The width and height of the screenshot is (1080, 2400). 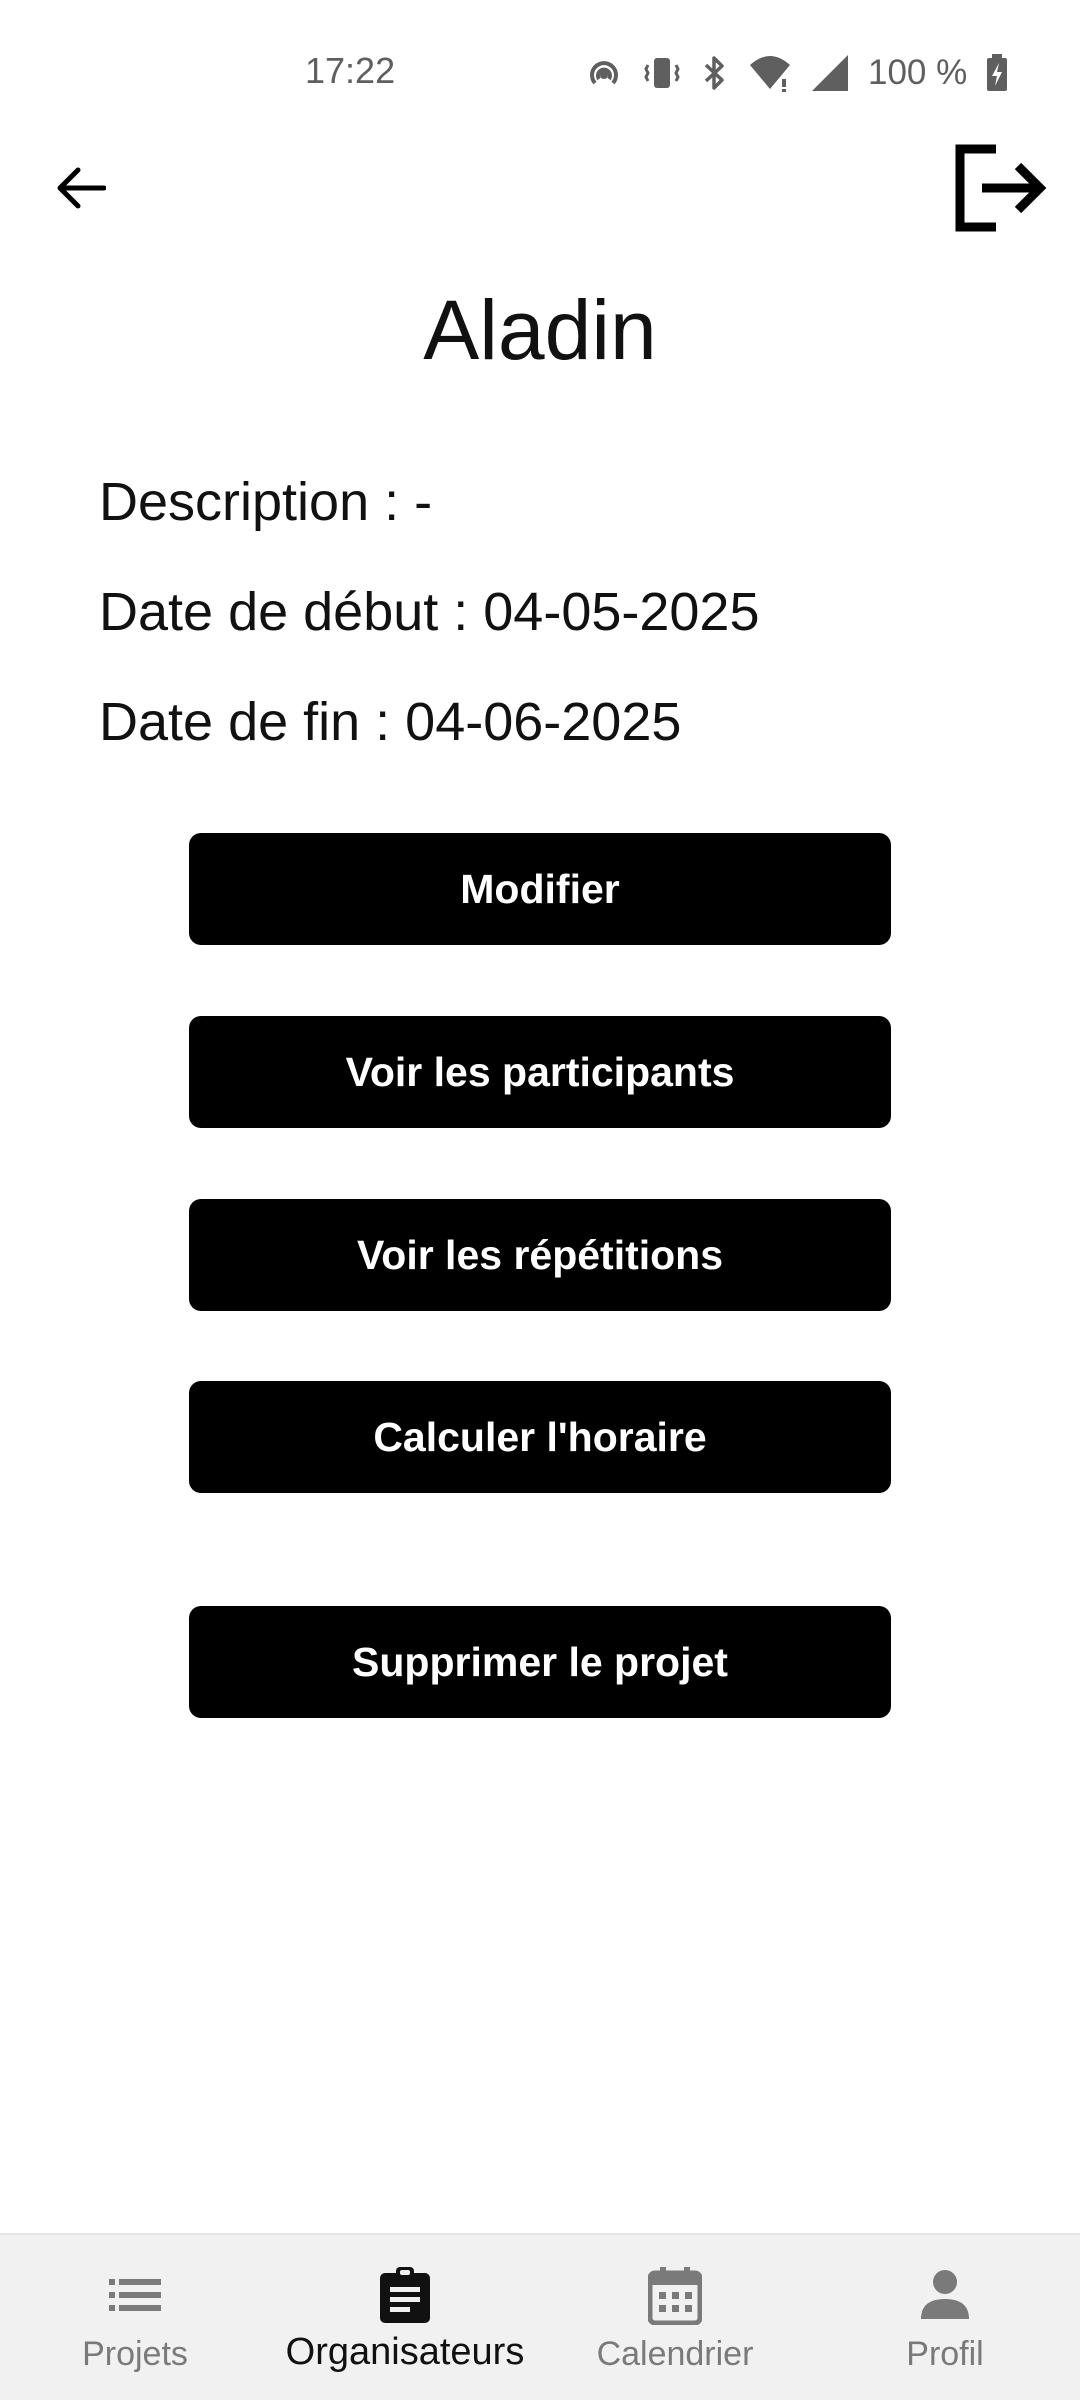 I want to click on calculate-schedule-button: Calculer l'horaire, so click(x=540, y=1437).